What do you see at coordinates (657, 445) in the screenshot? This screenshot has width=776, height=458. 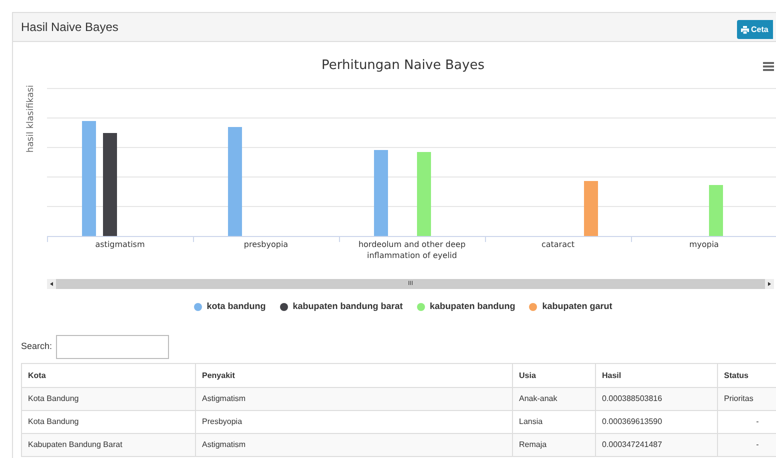 I see `table-cell: 0.000347241487` at bounding box center [657, 445].